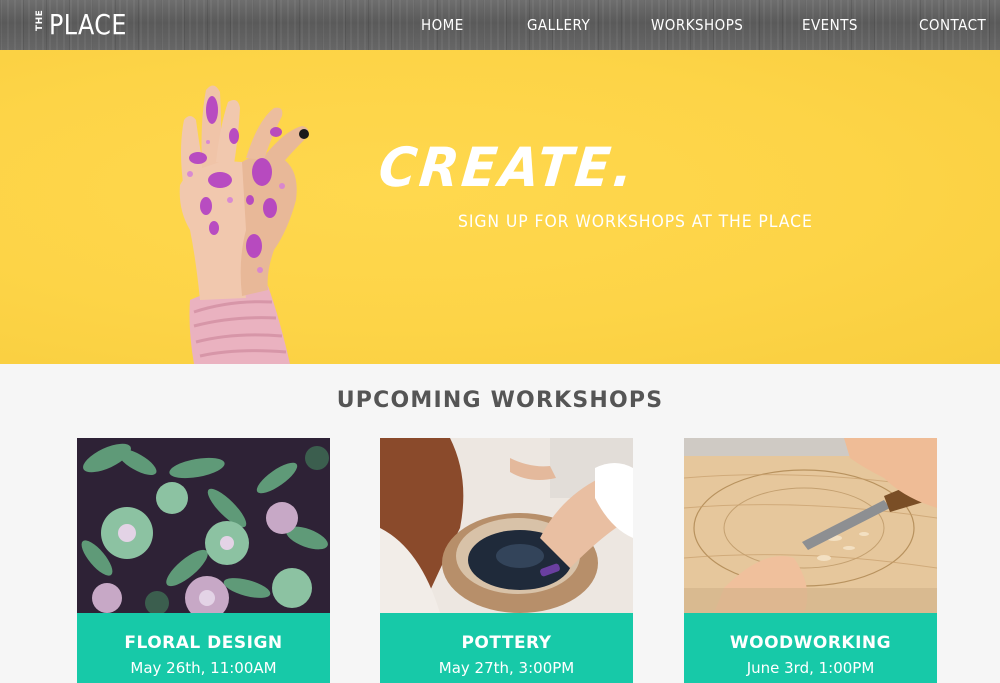  Describe the element at coordinates (697, 25) in the screenshot. I see `nav-link-workshops: WORKSHOPS` at that location.